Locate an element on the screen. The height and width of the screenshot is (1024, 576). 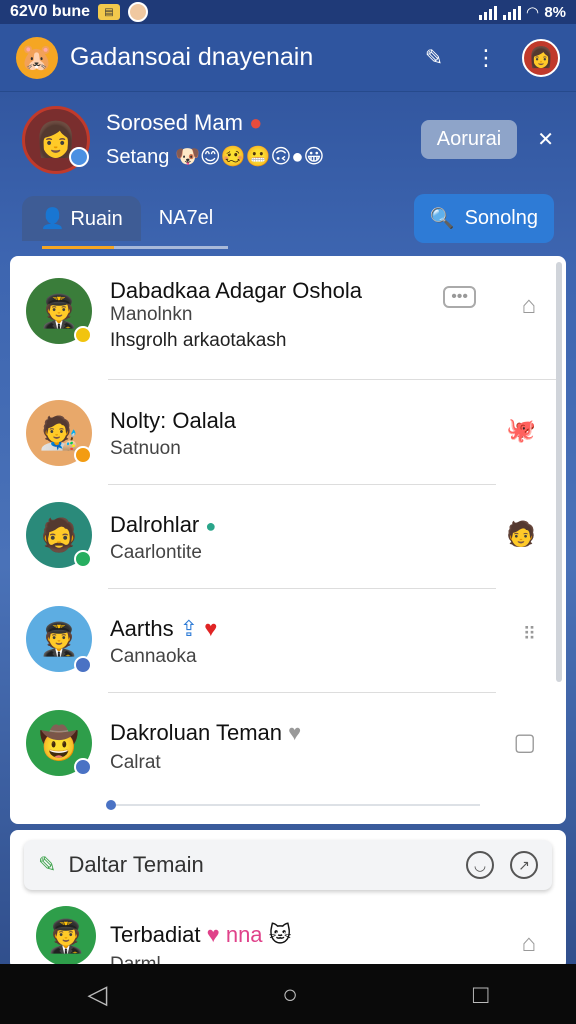
share-icon: ✎ is located at coordinates (434, 58).